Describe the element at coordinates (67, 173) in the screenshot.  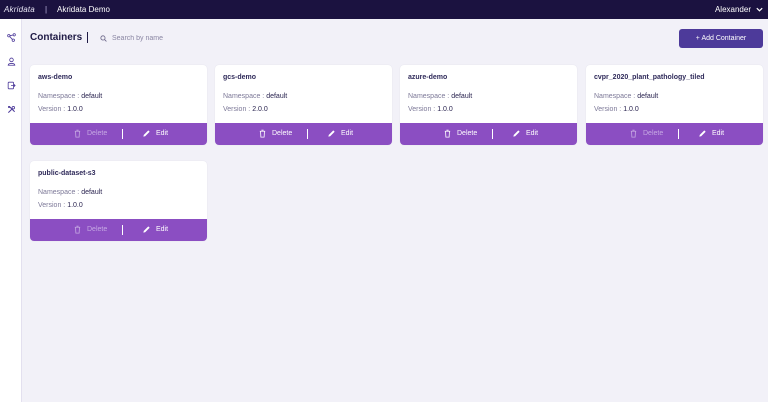
I see `container-name: public-dataset-s3` at that location.